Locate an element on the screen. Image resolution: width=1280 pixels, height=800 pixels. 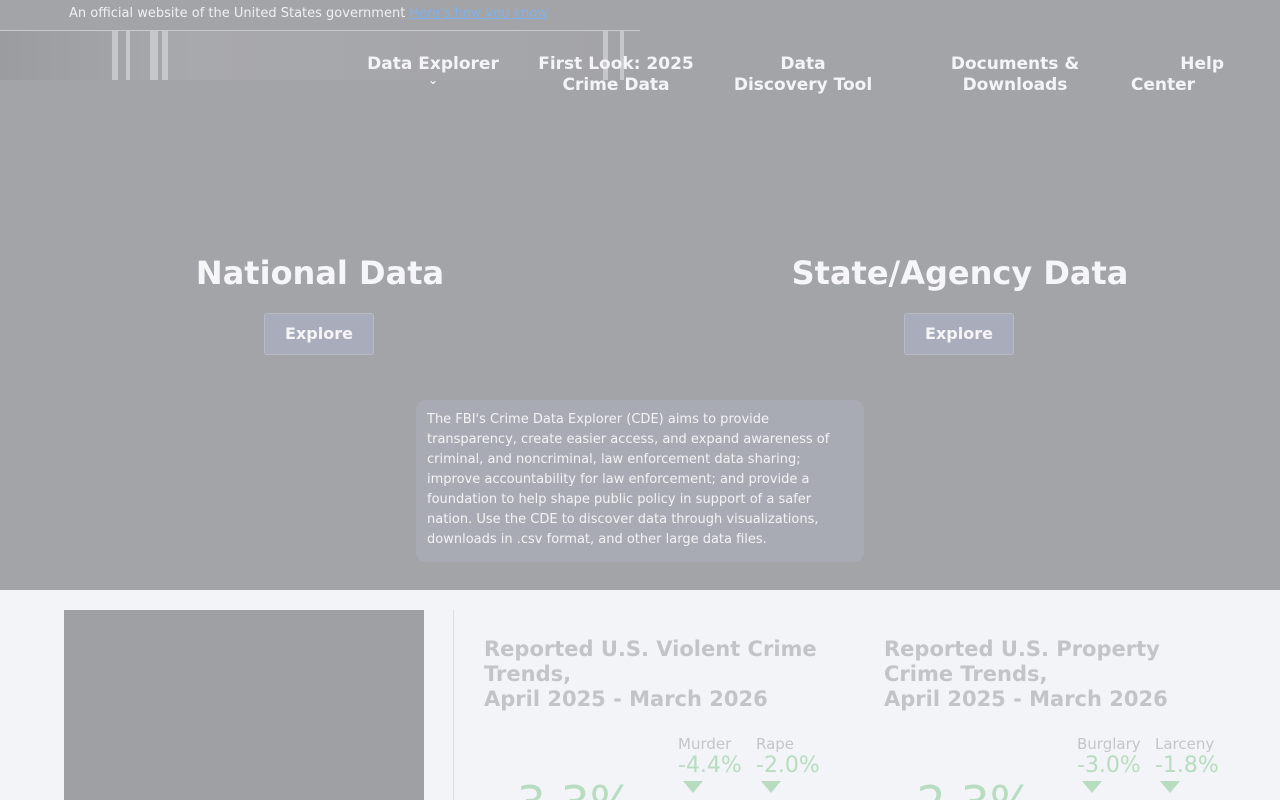
stat-murder-value: -4.4% is located at coordinates (710, 765).